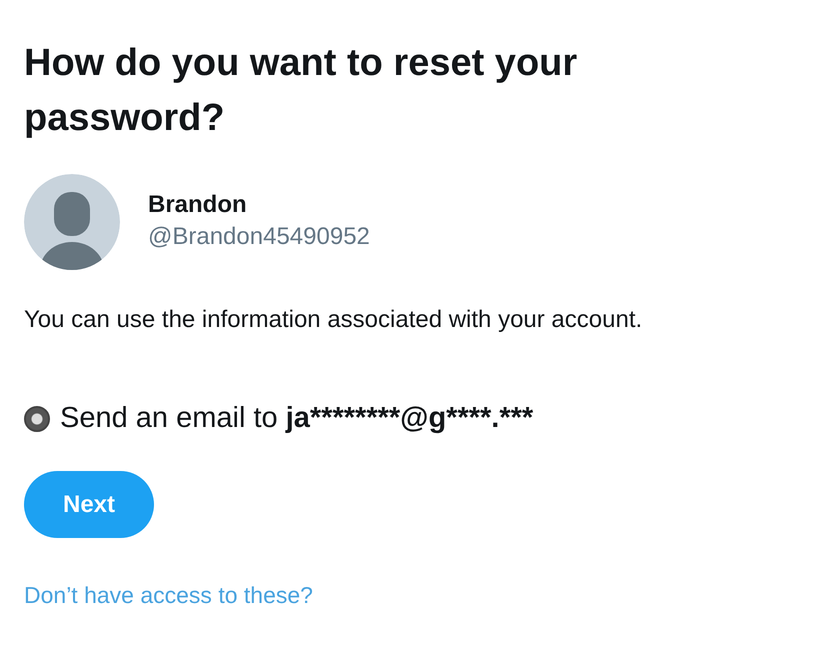  I want to click on next-button: Next, so click(89, 504).